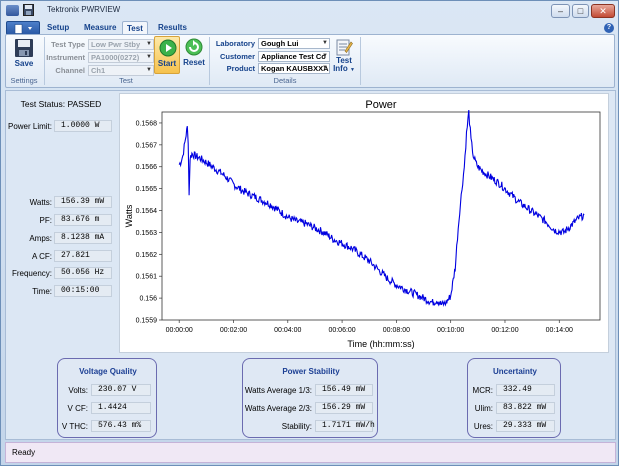  I want to click on y-tick-label: 0.156, so click(148, 299).